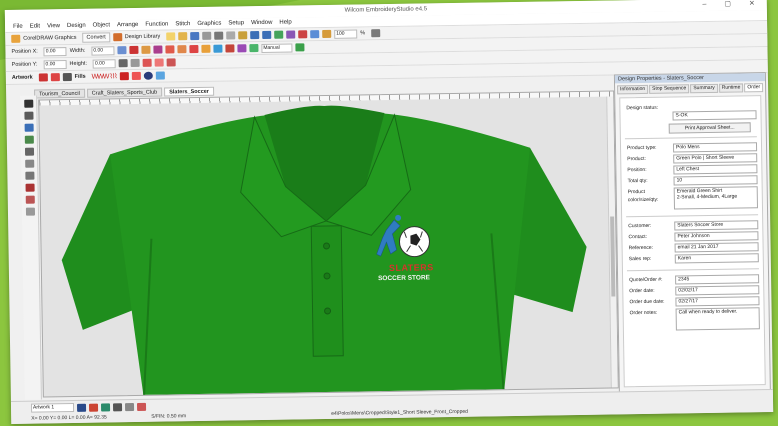  What do you see at coordinates (230, 48) in the screenshot?
I see `monogram-icon` at bounding box center [230, 48].